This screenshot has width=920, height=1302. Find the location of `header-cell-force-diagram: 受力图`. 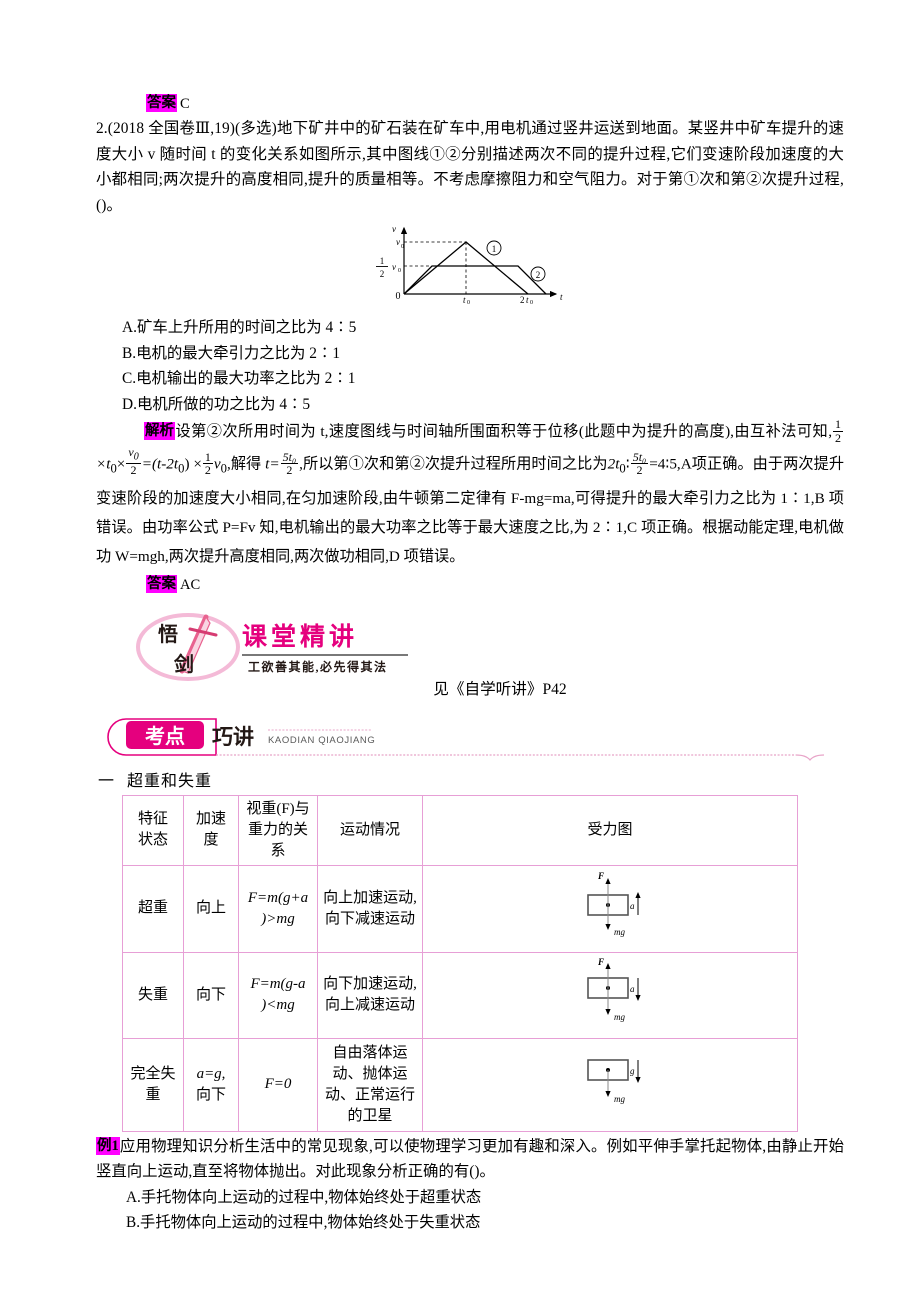

header-cell-force-diagram: 受力图 is located at coordinates (610, 830).